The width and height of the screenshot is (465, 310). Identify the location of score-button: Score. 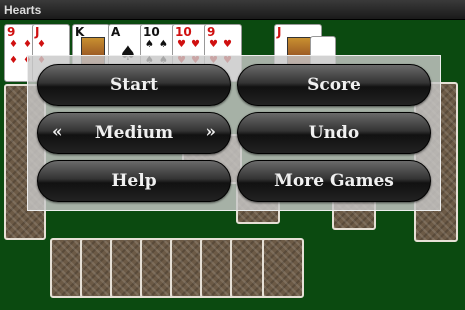
(334, 85).